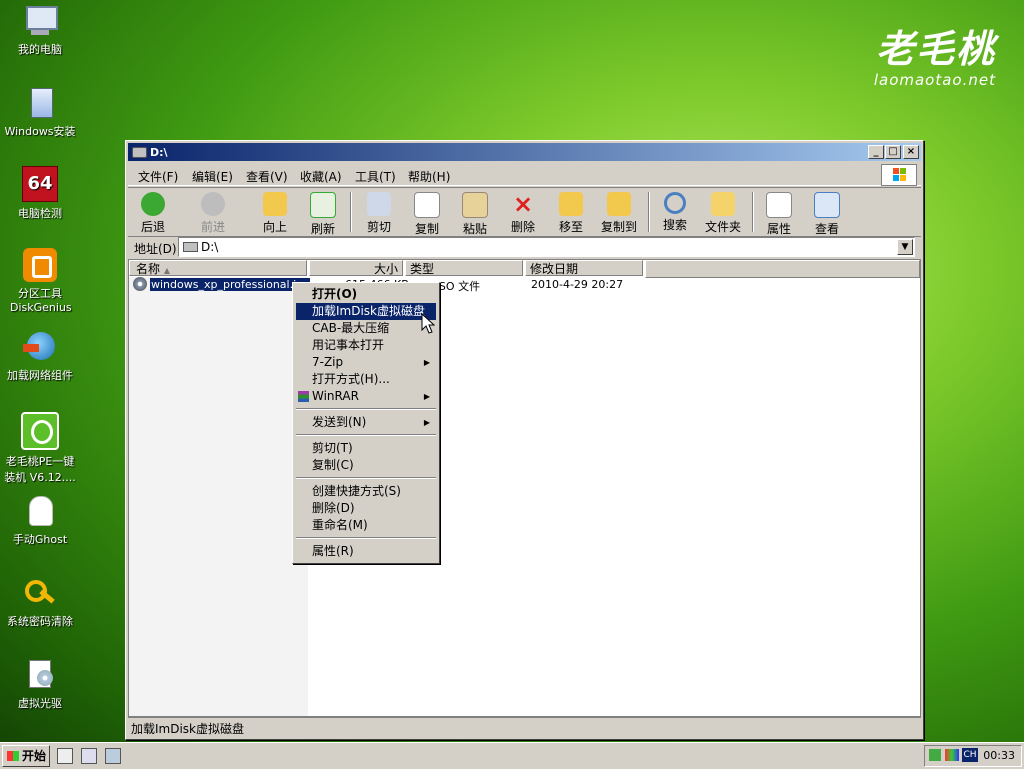 This screenshot has width=1024, height=769. Describe the element at coordinates (475, 214) in the screenshot. I see `paste-button: 粘贴` at that location.